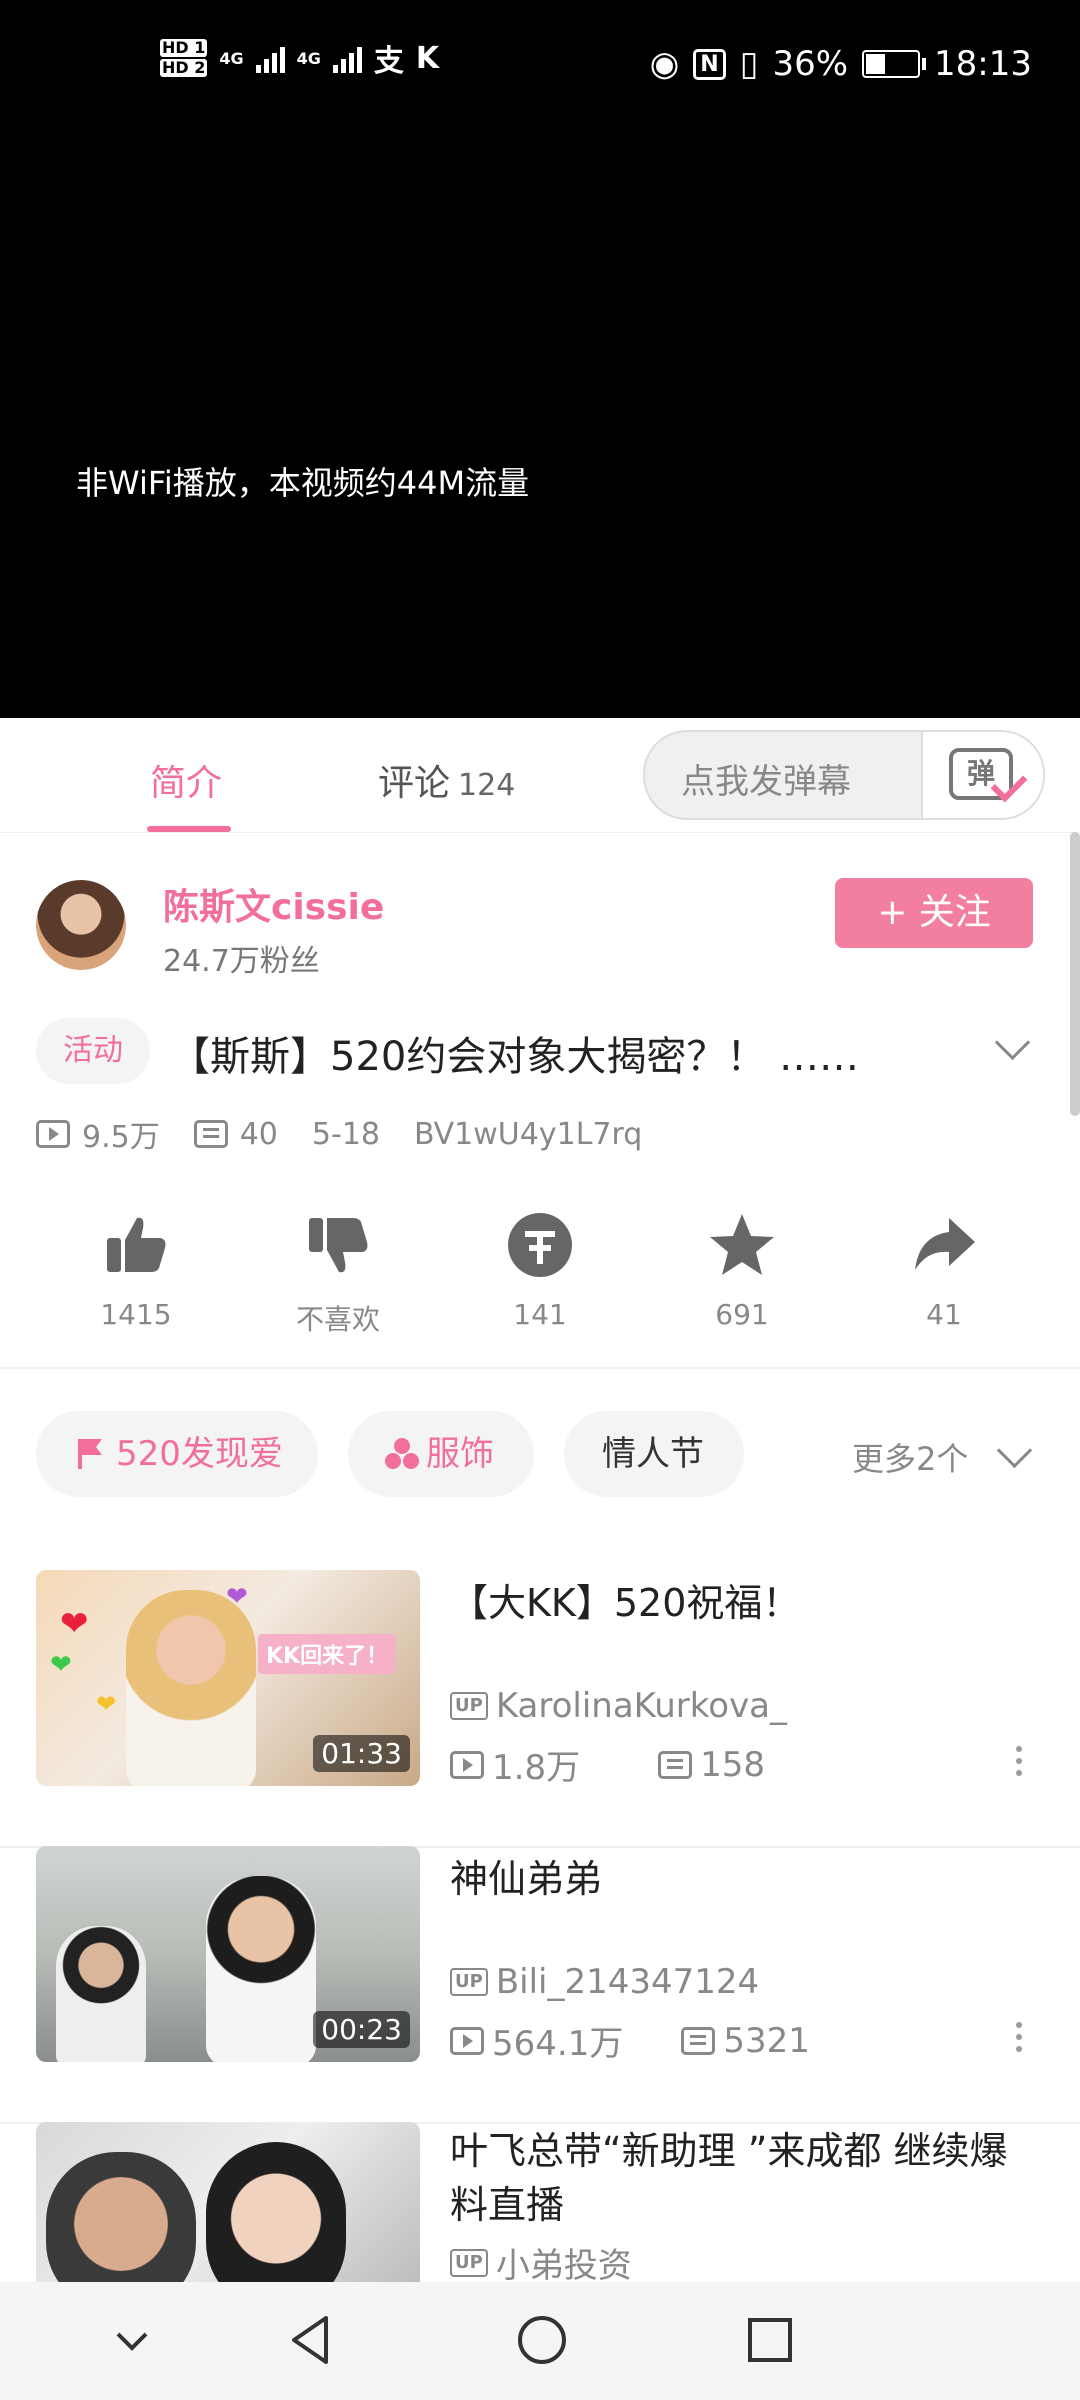 This screenshot has height=2400, width=1080. What do you see at coordinates (467, 1764) in the screenshot?
I see `play-count-icon` at bounding box center [467, 1764].